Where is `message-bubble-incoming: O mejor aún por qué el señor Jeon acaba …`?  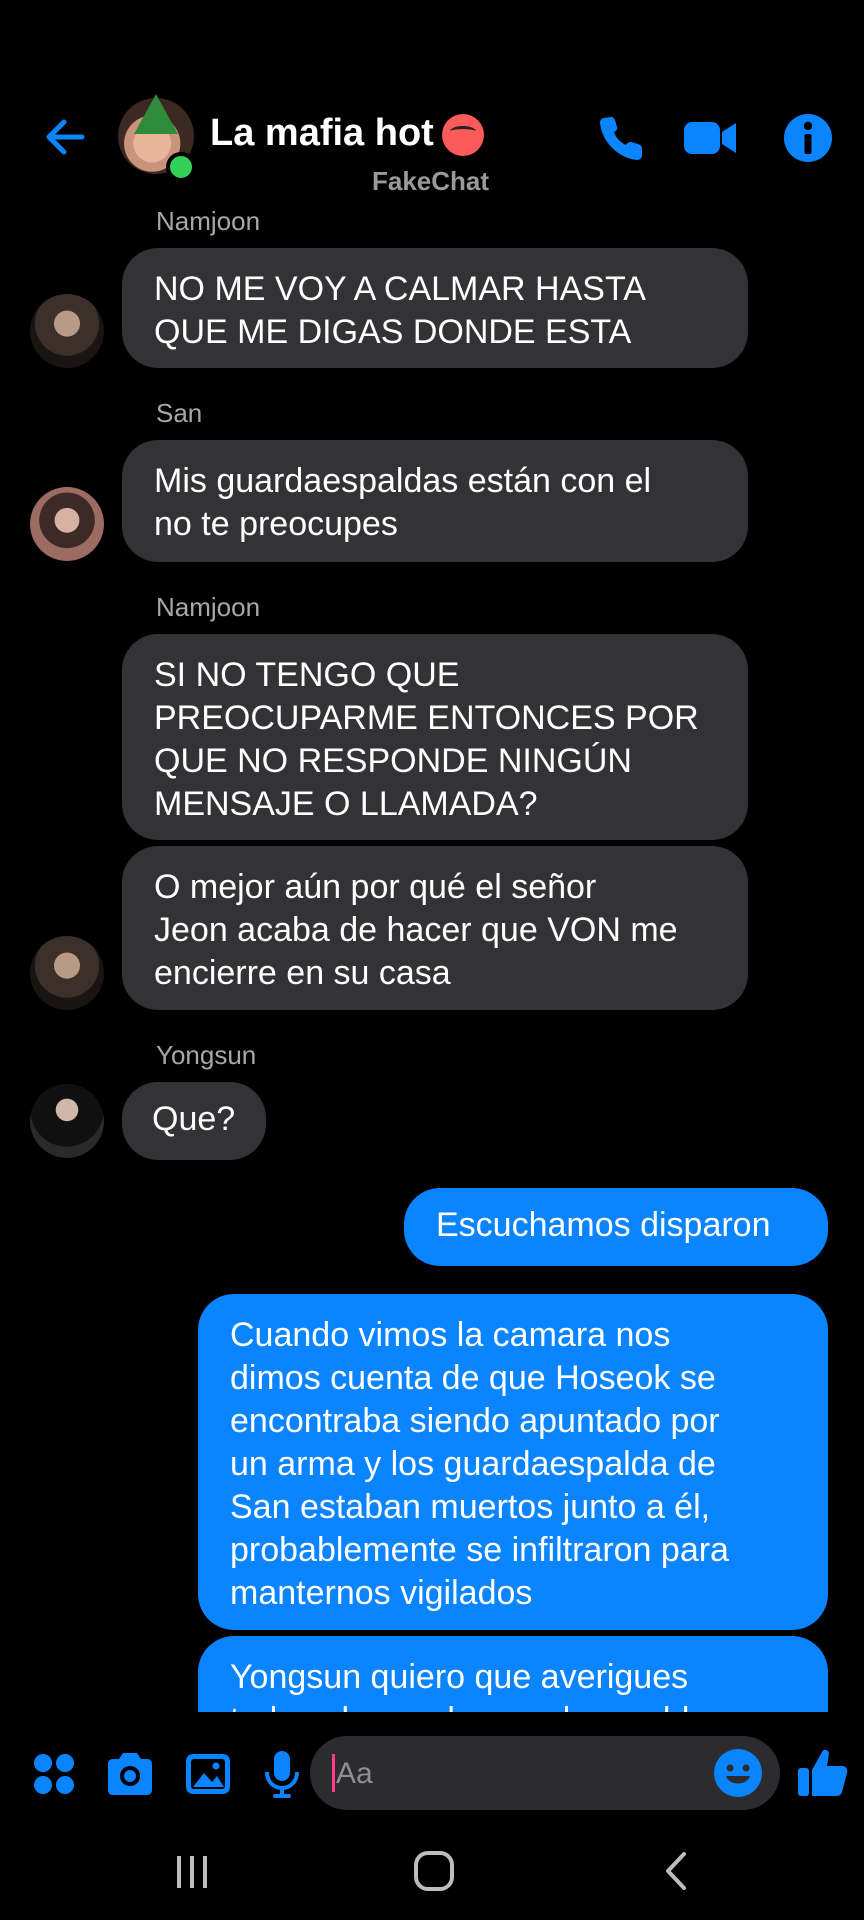
message-bubble-incoming: O mejor aún por qué el señor Jeon acaba … is located at coordinates (435, 928).